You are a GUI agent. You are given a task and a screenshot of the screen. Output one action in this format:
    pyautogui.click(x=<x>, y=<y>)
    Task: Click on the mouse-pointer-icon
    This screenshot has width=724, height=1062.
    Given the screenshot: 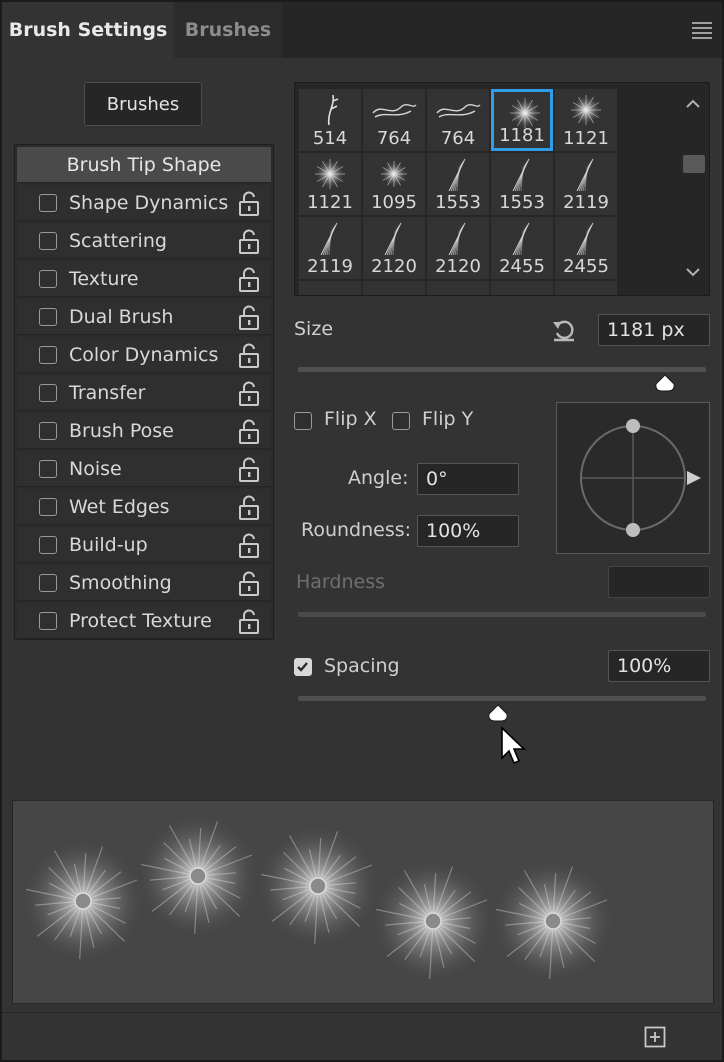 What is the action you would take?
    pyautogui.click(x=513, y=745)
    